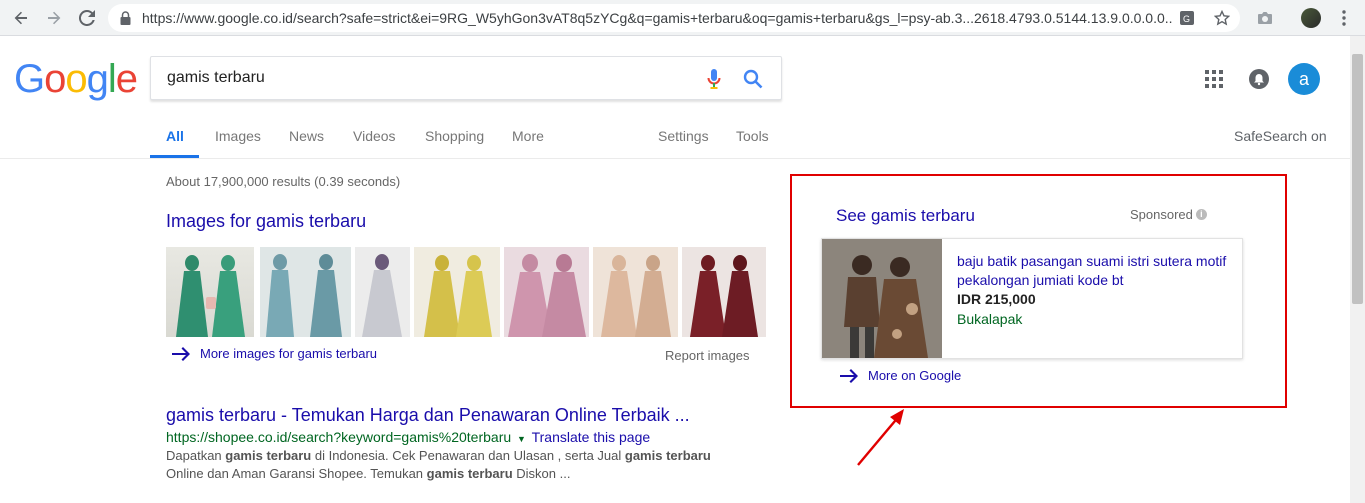 The width and height of the screenshot is (1365, 503). What do you see at coordinates (238, 136) in the screenshot?
I see `tab-images: Images` at bounding box center [238, 136].